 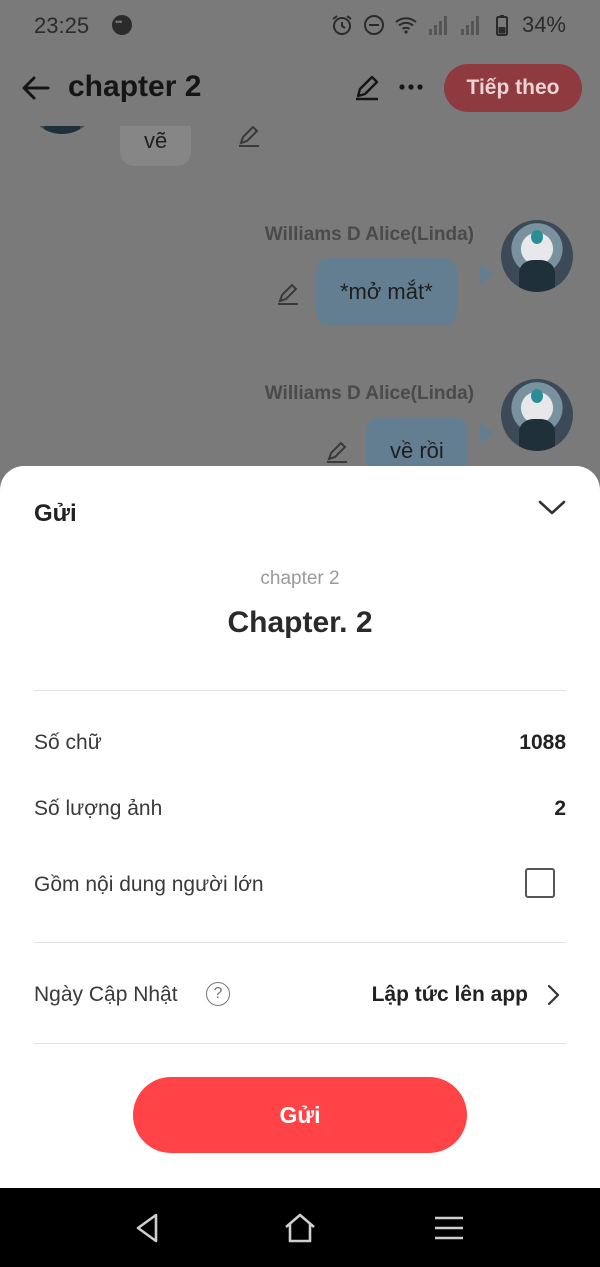 What do you see at coordinates (300, 1115) in the screenshot?
I see `submit-button: Gửi` at bounding box center [300, 1115].